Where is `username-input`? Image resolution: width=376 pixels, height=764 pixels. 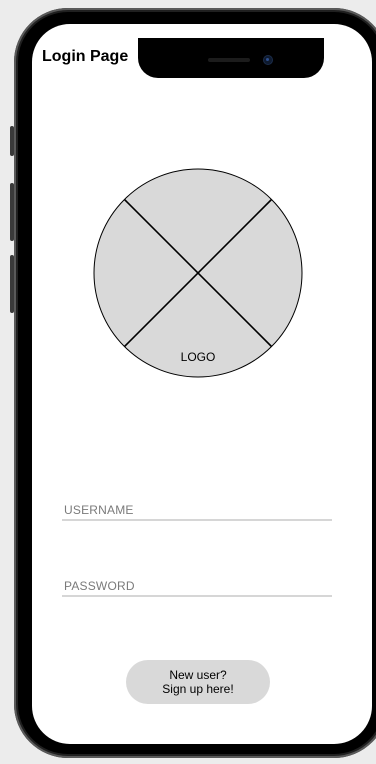 username-input is located at coordinates (198, 510).